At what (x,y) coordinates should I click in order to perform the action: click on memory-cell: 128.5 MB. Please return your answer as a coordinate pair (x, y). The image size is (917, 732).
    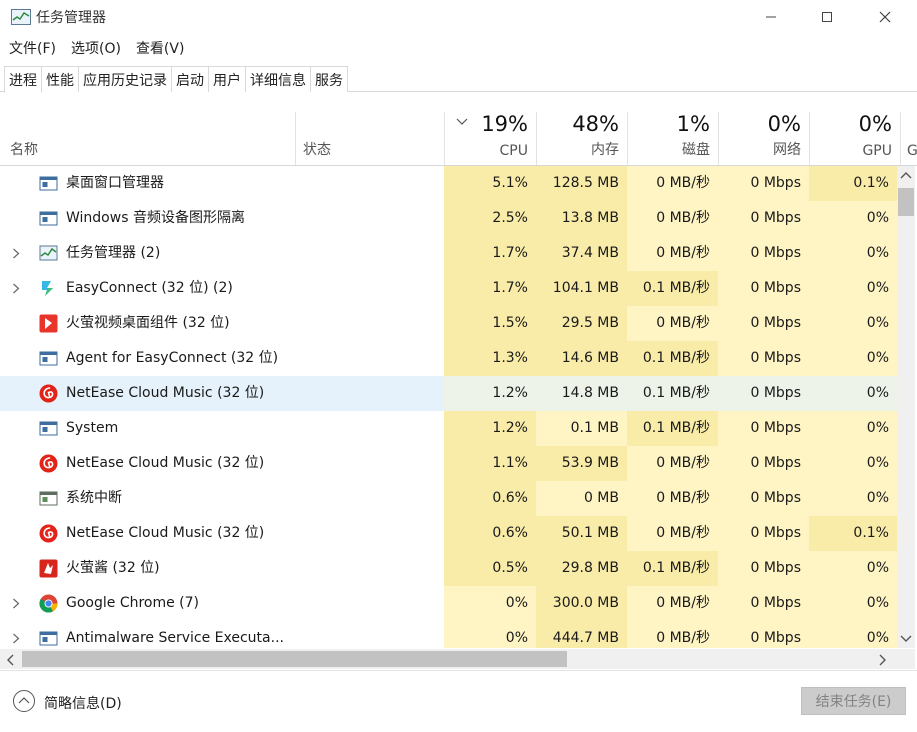
    Looking at the image, I should click on (581, 183).